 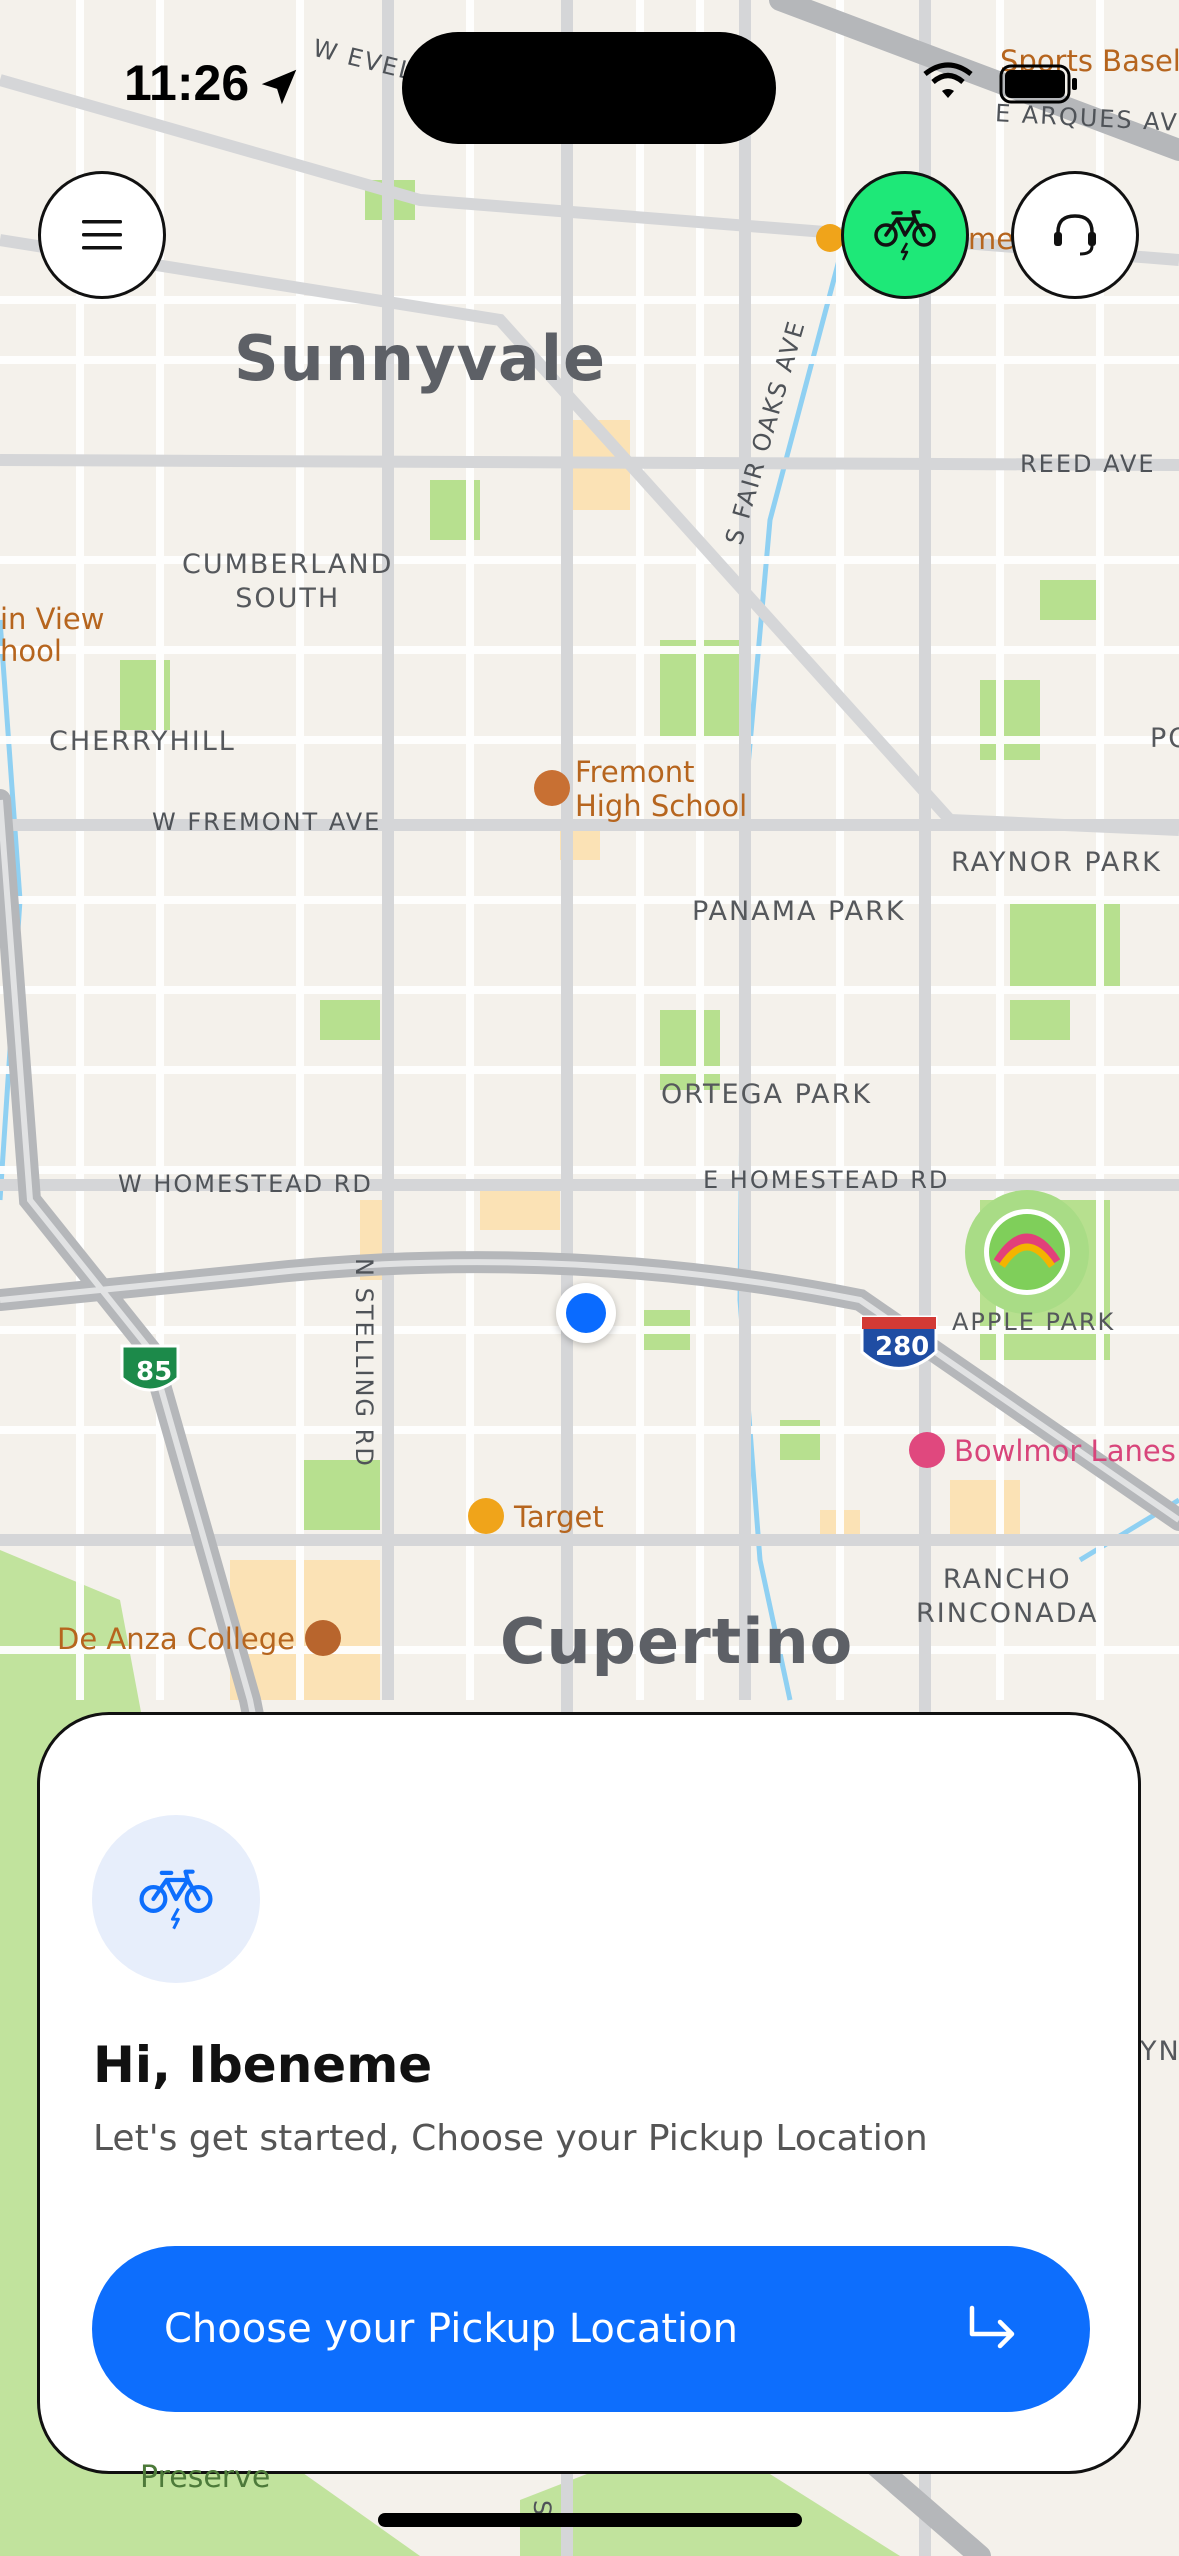 I want to click on user-location-dot, so click(x=586, y=1313).